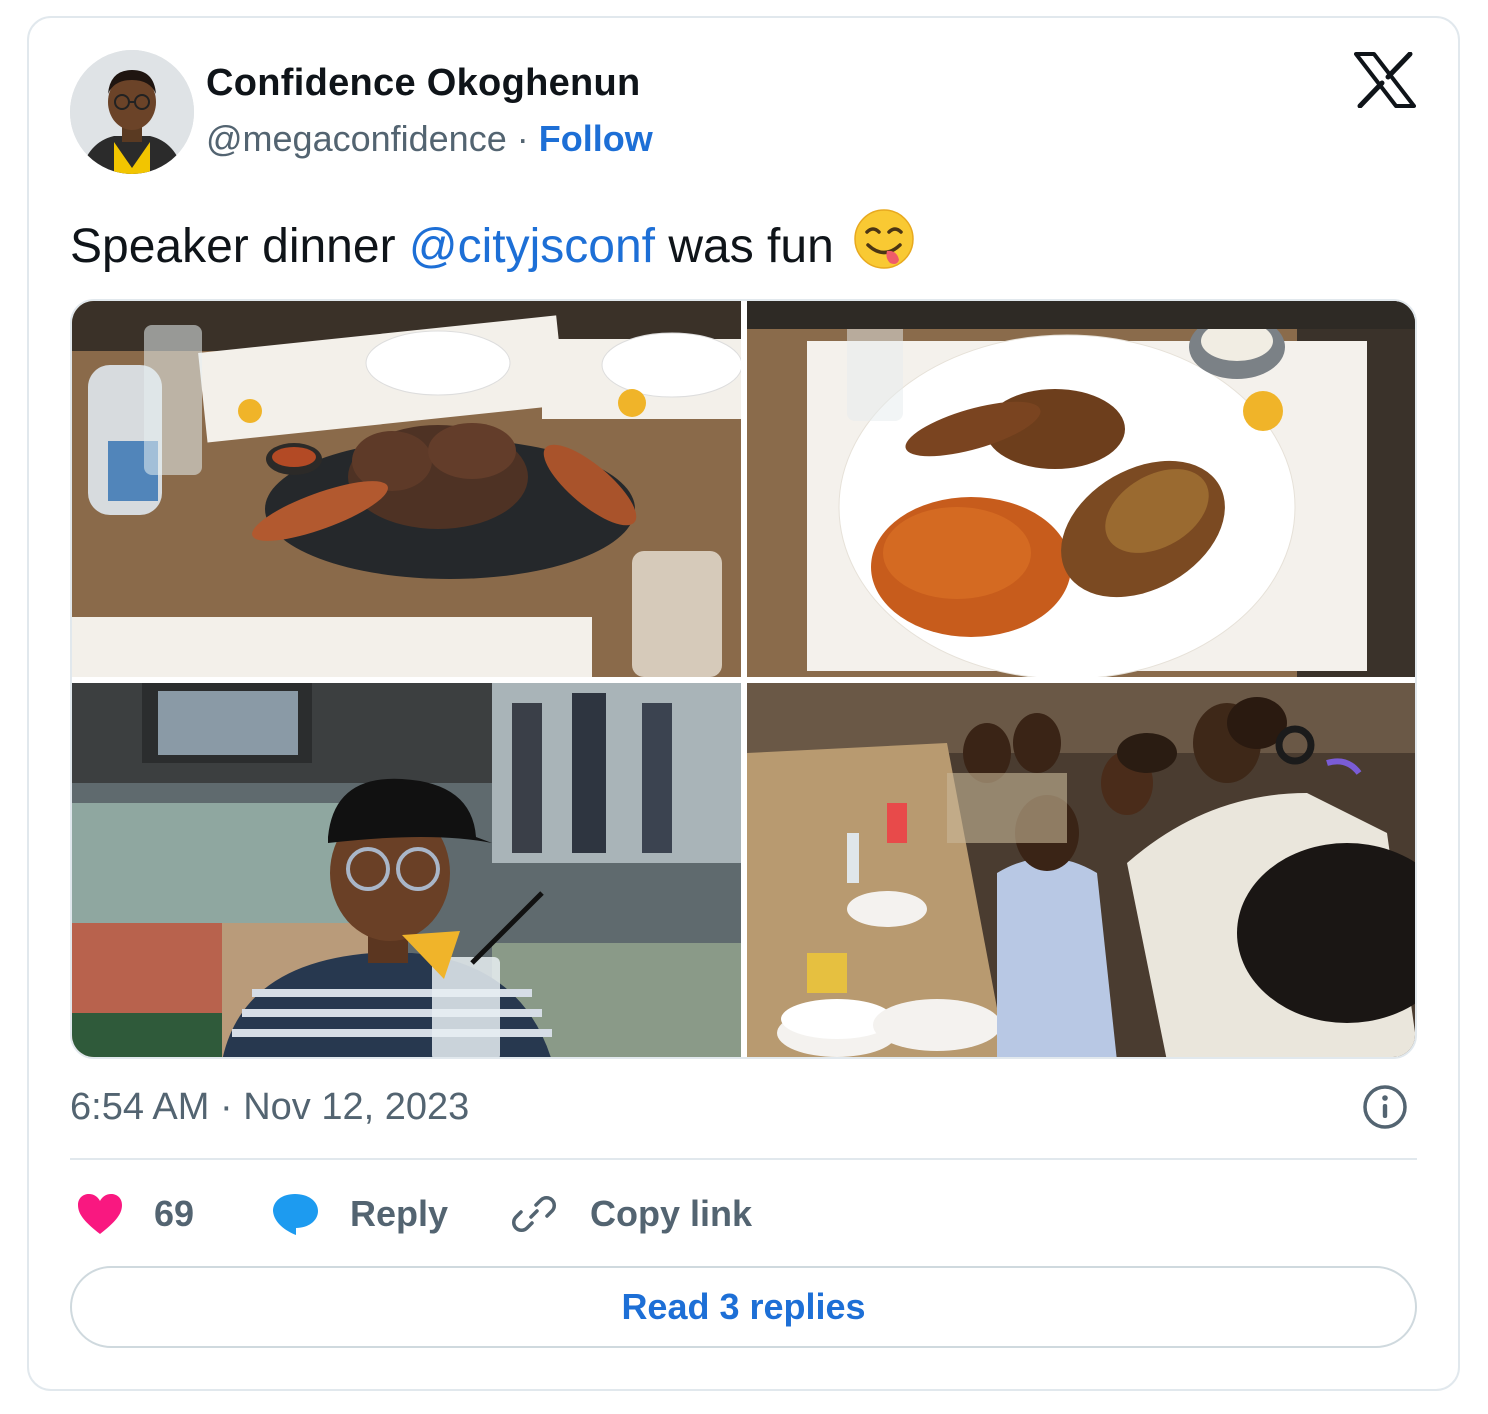 Image resolution: width=1488 pixels, height=1414 pixels. What do you see at coordinates (534, 1214) in the screenshot?
I see `link-icon` at bounding box center [534, 1214].